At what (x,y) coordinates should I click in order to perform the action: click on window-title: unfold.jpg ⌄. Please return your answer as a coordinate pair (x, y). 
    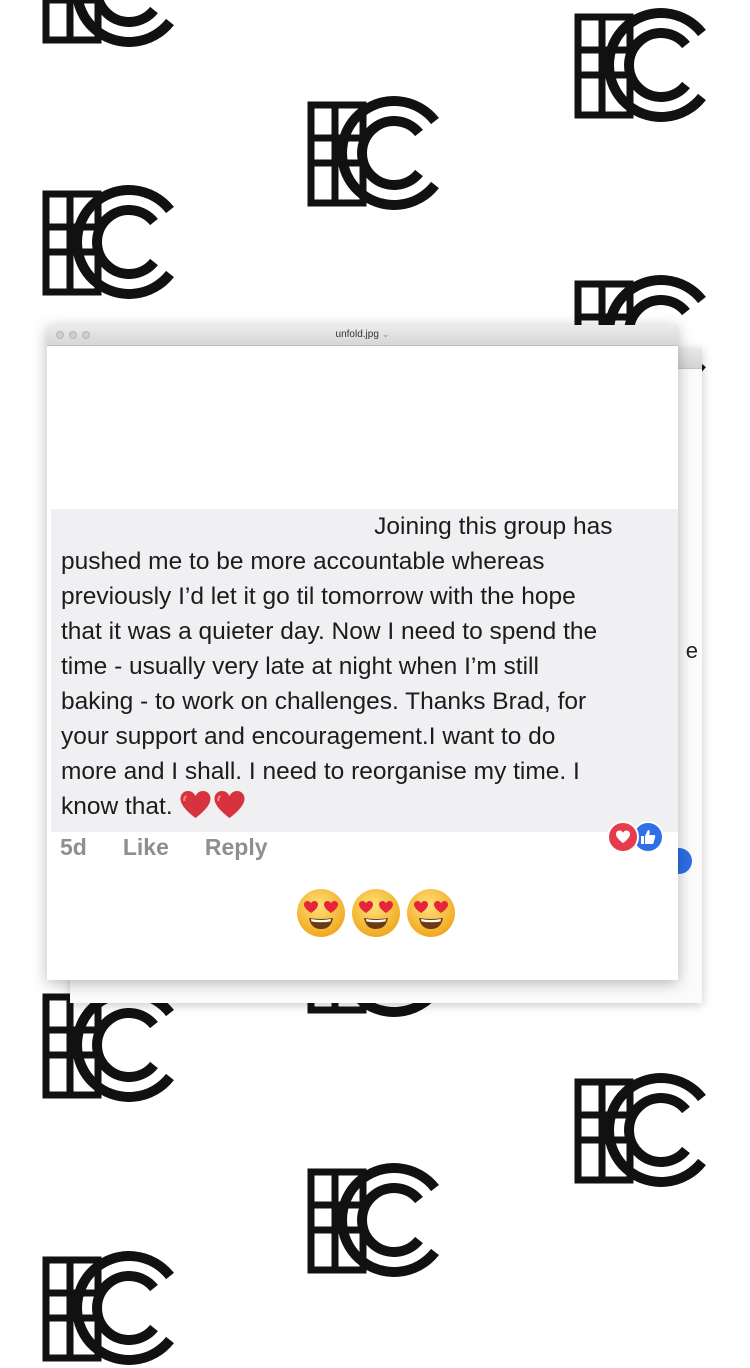
    Looking at the image, I should click on (362, 334).